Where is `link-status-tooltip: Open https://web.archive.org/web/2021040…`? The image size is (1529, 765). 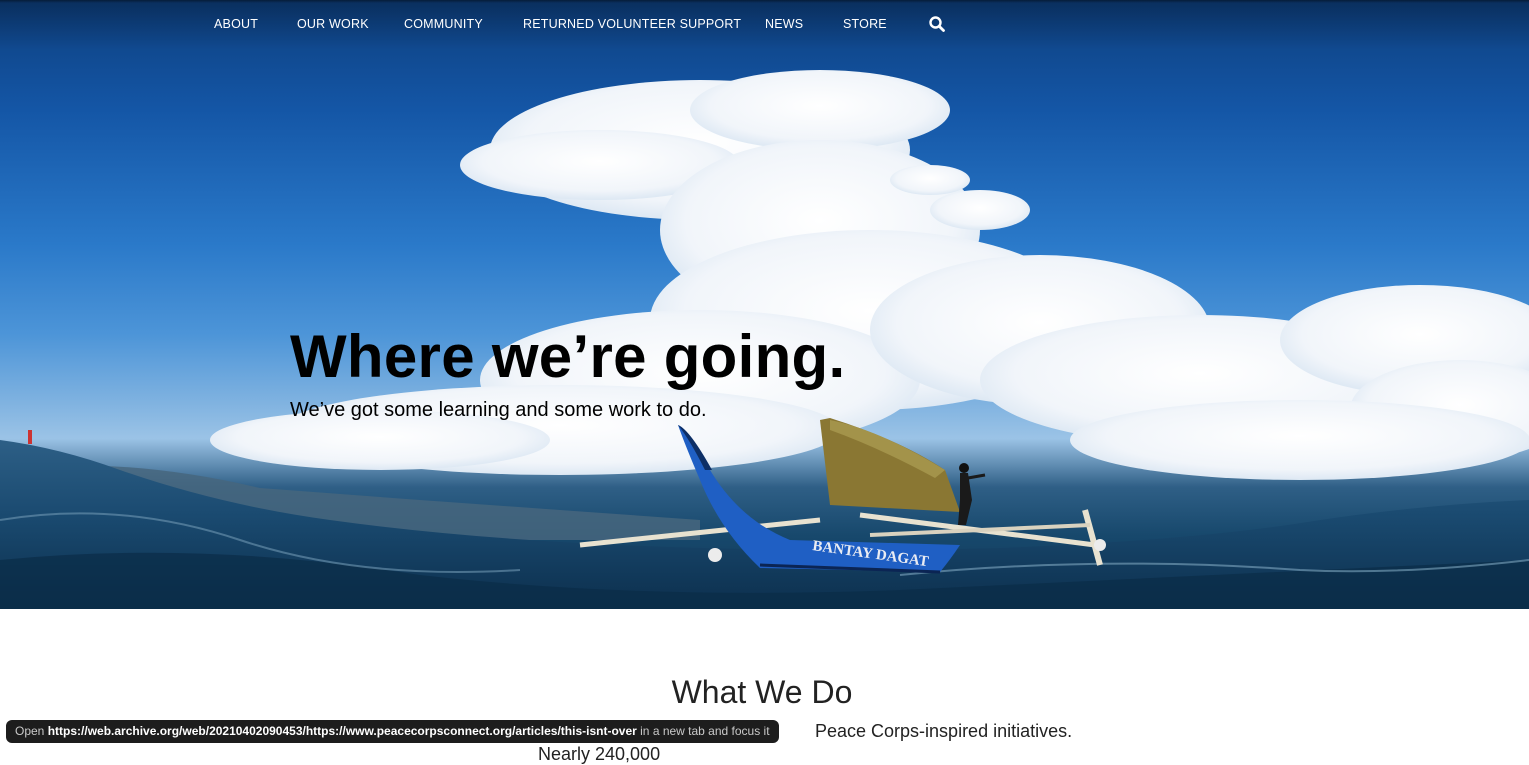
link-status-tooltip: Open https://web.archive.org/web/2021040… is located at coordinates (392, 731).